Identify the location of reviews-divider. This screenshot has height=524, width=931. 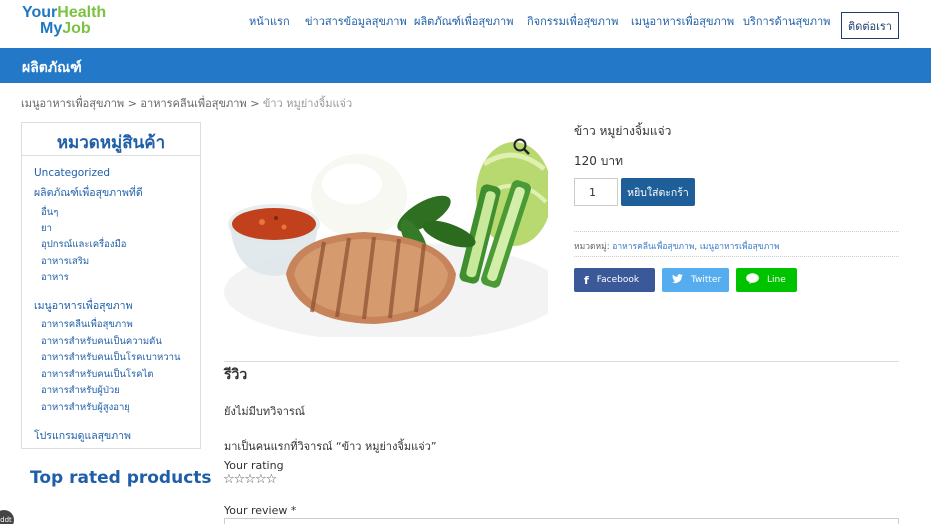
(561, 361).